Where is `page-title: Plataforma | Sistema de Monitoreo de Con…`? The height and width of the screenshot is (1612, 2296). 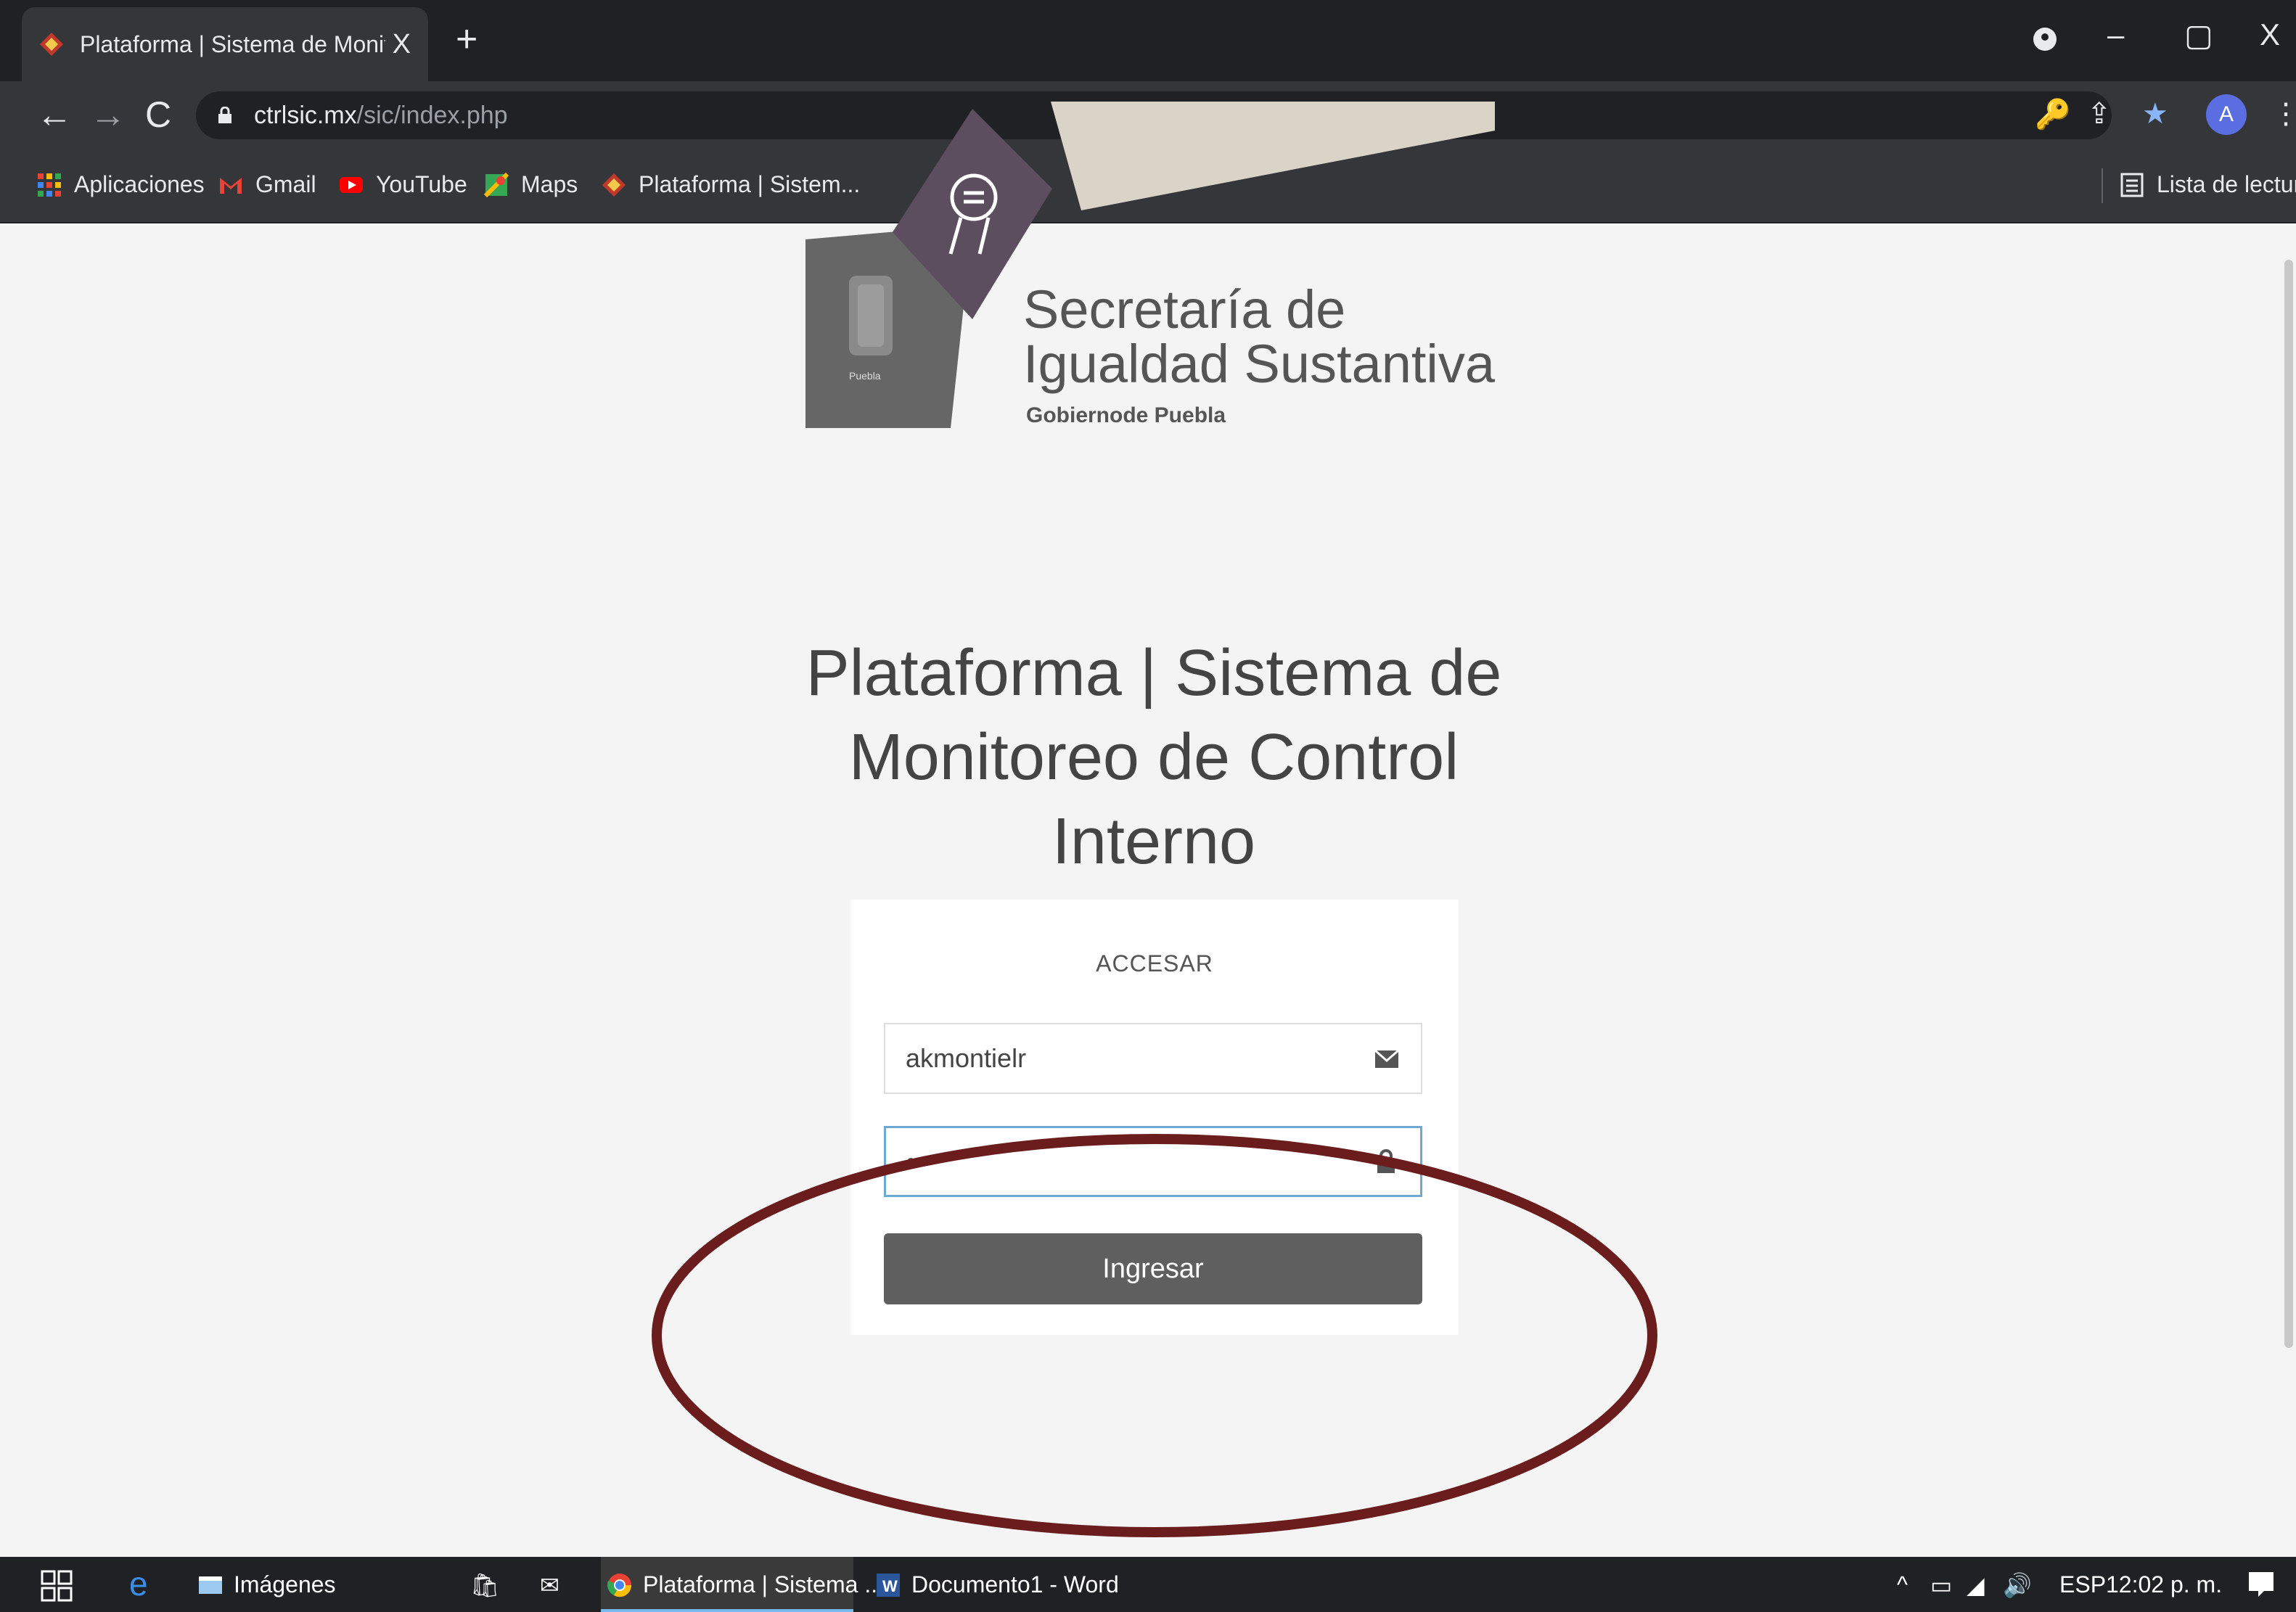
page-title: Plataforma | Sistema de Monitoreo de Con… is located at coordinates (1153, 758).